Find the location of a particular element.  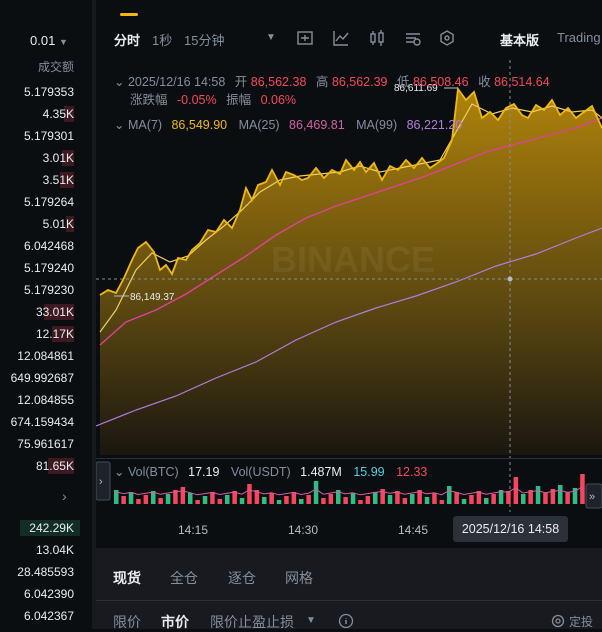

interval-dropdown-icon: ▼ is located at coordinates (271, 37).